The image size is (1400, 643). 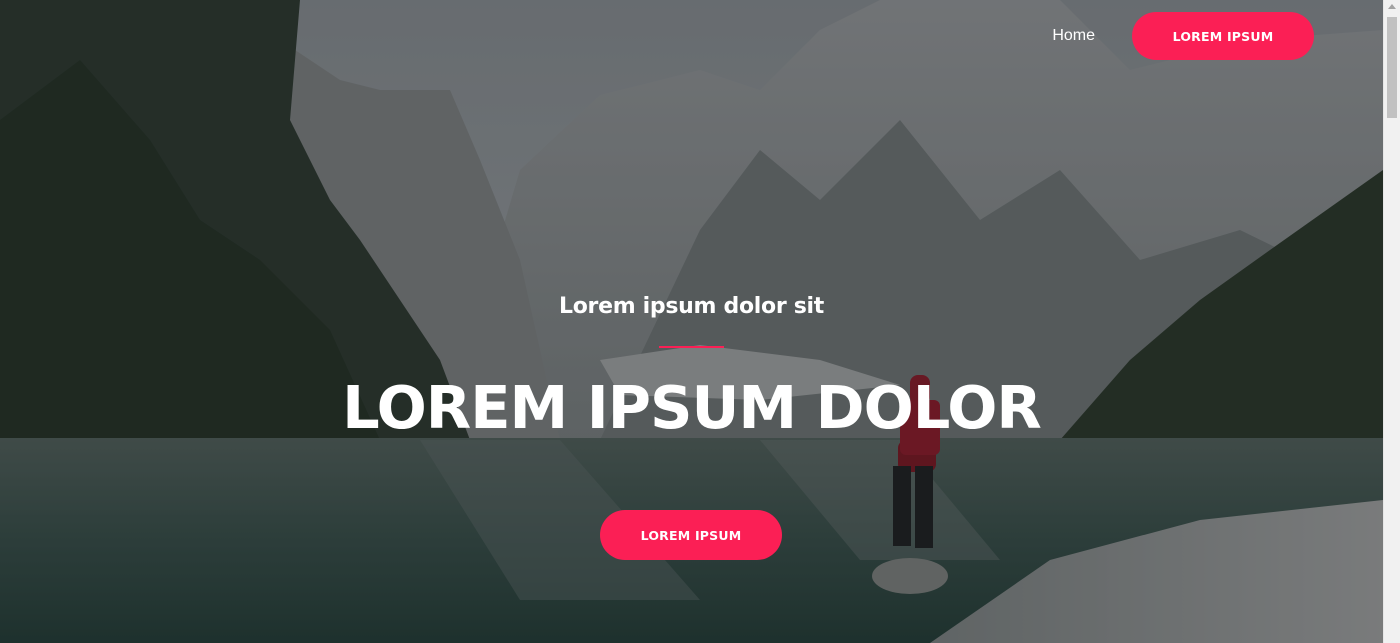 I want to click on hero-cta-container: LOREM IPSUM, so click(x=691, y=535).